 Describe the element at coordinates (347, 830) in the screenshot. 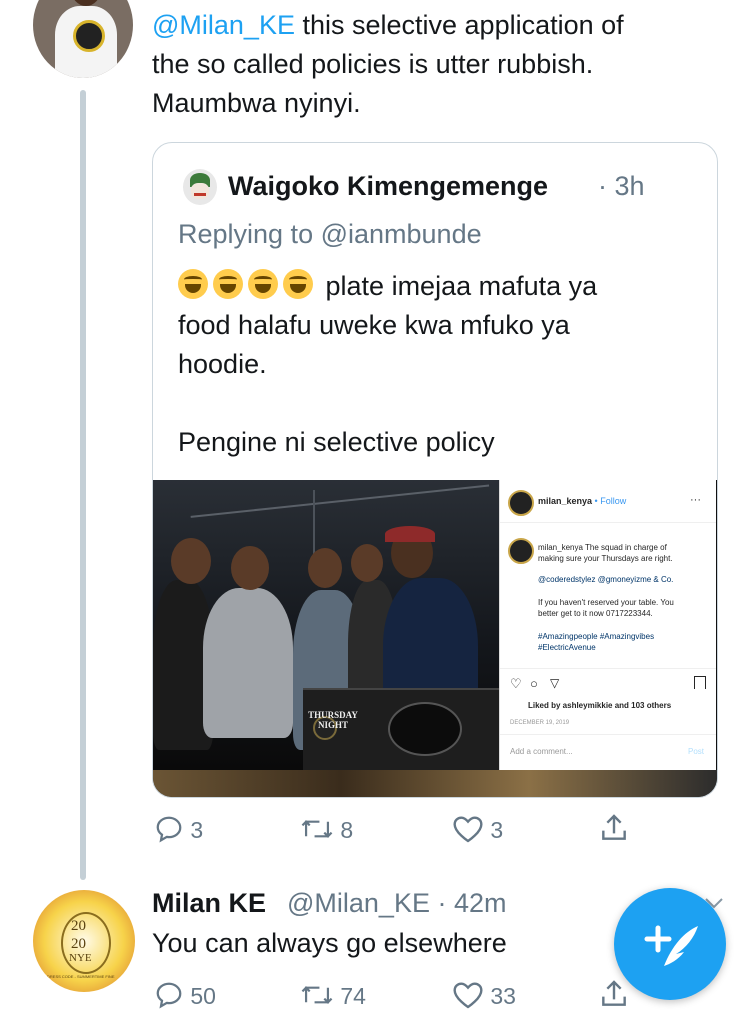

I see `retweet-count: 8` at that location.